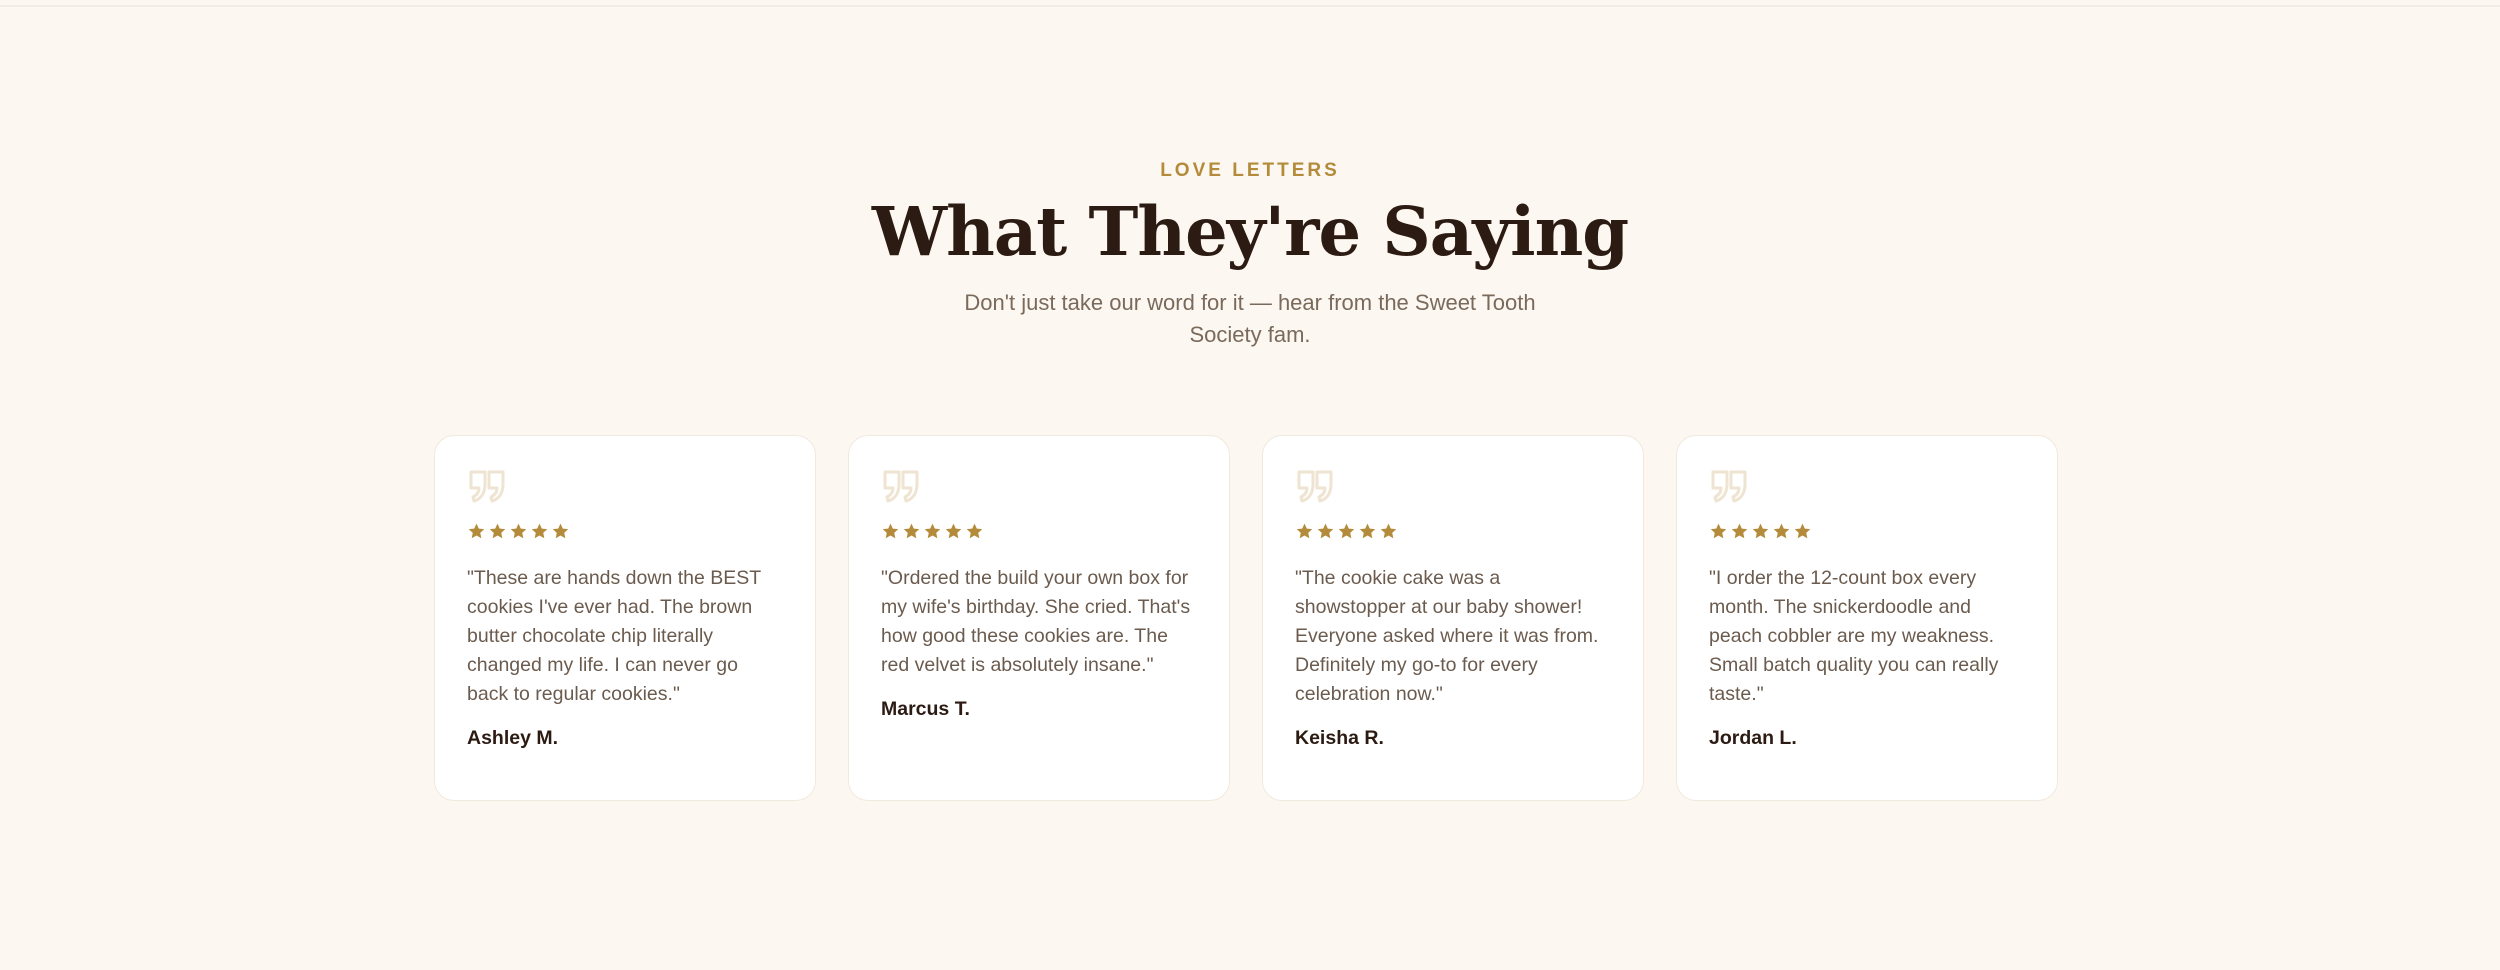 The height and width of the screenshot is (970, 2500). What do you see at coordinates (1250, 231) in the screenshot?
I see `section-title: What They're Saying` at bounding box center [1250, 231].